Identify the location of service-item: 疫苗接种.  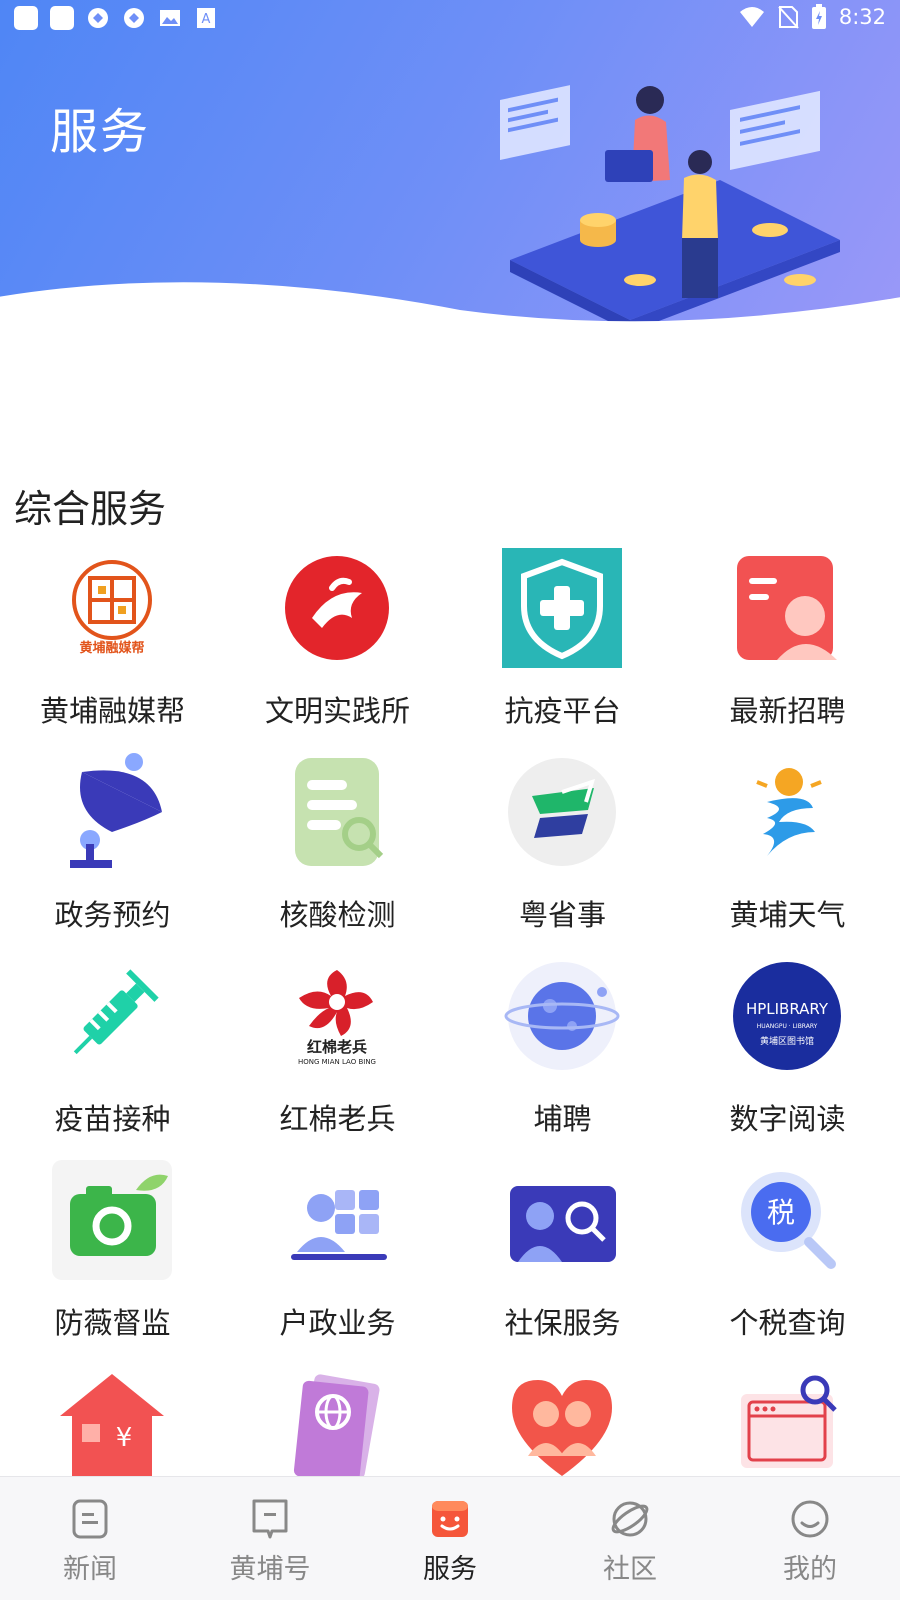
(112, 1056).